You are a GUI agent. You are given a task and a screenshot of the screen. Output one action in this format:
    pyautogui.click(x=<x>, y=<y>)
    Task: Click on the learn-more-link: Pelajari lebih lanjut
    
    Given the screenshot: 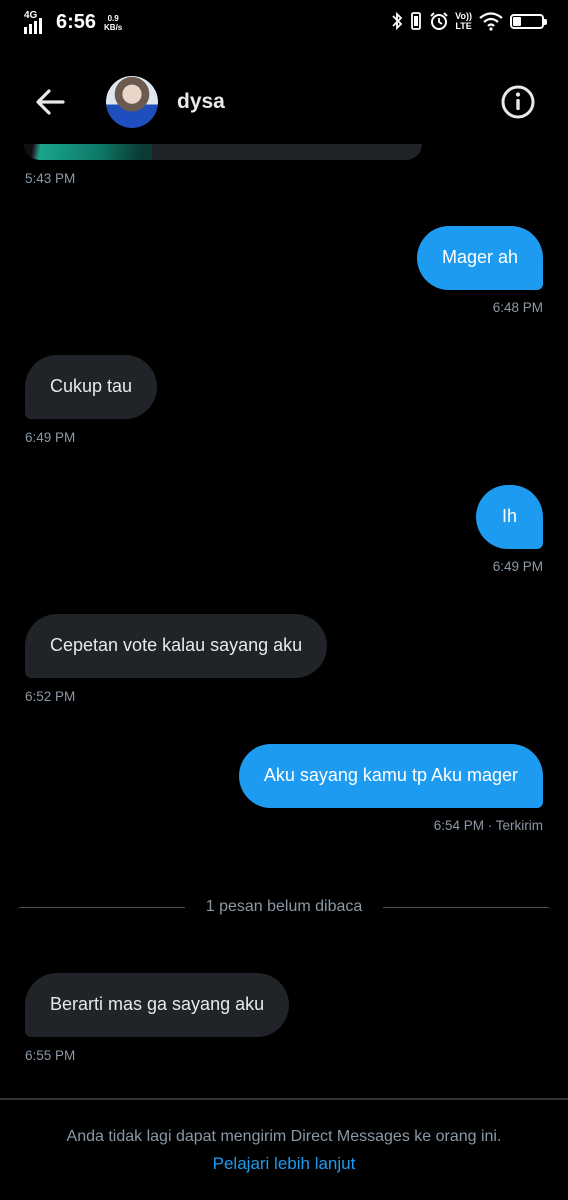 What is the action you would take?
    pyautogui.click(x=284, y=1164)
    